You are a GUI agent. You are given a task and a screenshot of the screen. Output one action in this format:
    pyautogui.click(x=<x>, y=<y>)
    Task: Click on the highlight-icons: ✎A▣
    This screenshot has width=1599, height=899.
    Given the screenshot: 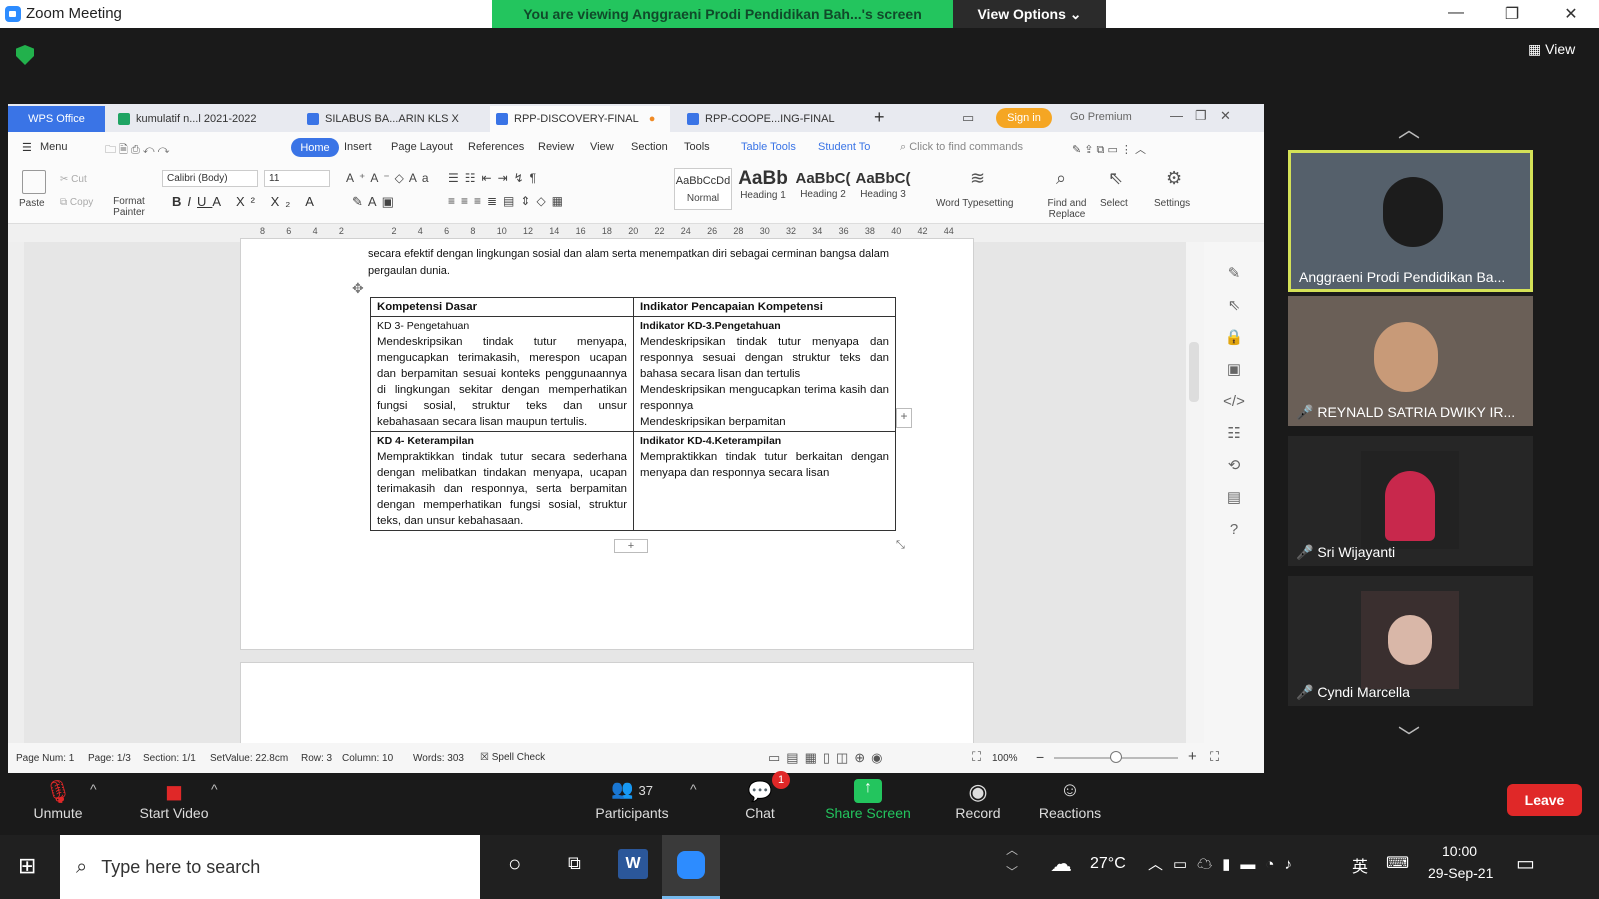 What is the action you would take?
    pyautogui.click(x=375, y=202)
    